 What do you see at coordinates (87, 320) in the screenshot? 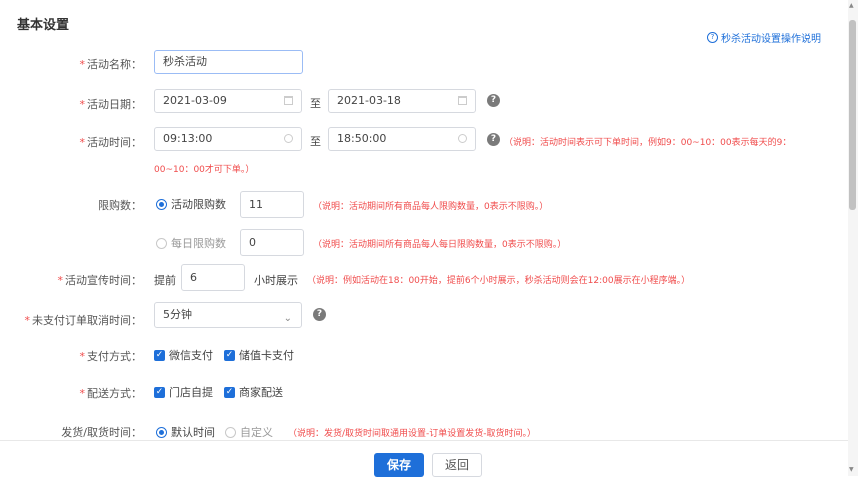
I see `cancel-label-text: 未支付订单取消时间：` at bounding box center [87, 320].